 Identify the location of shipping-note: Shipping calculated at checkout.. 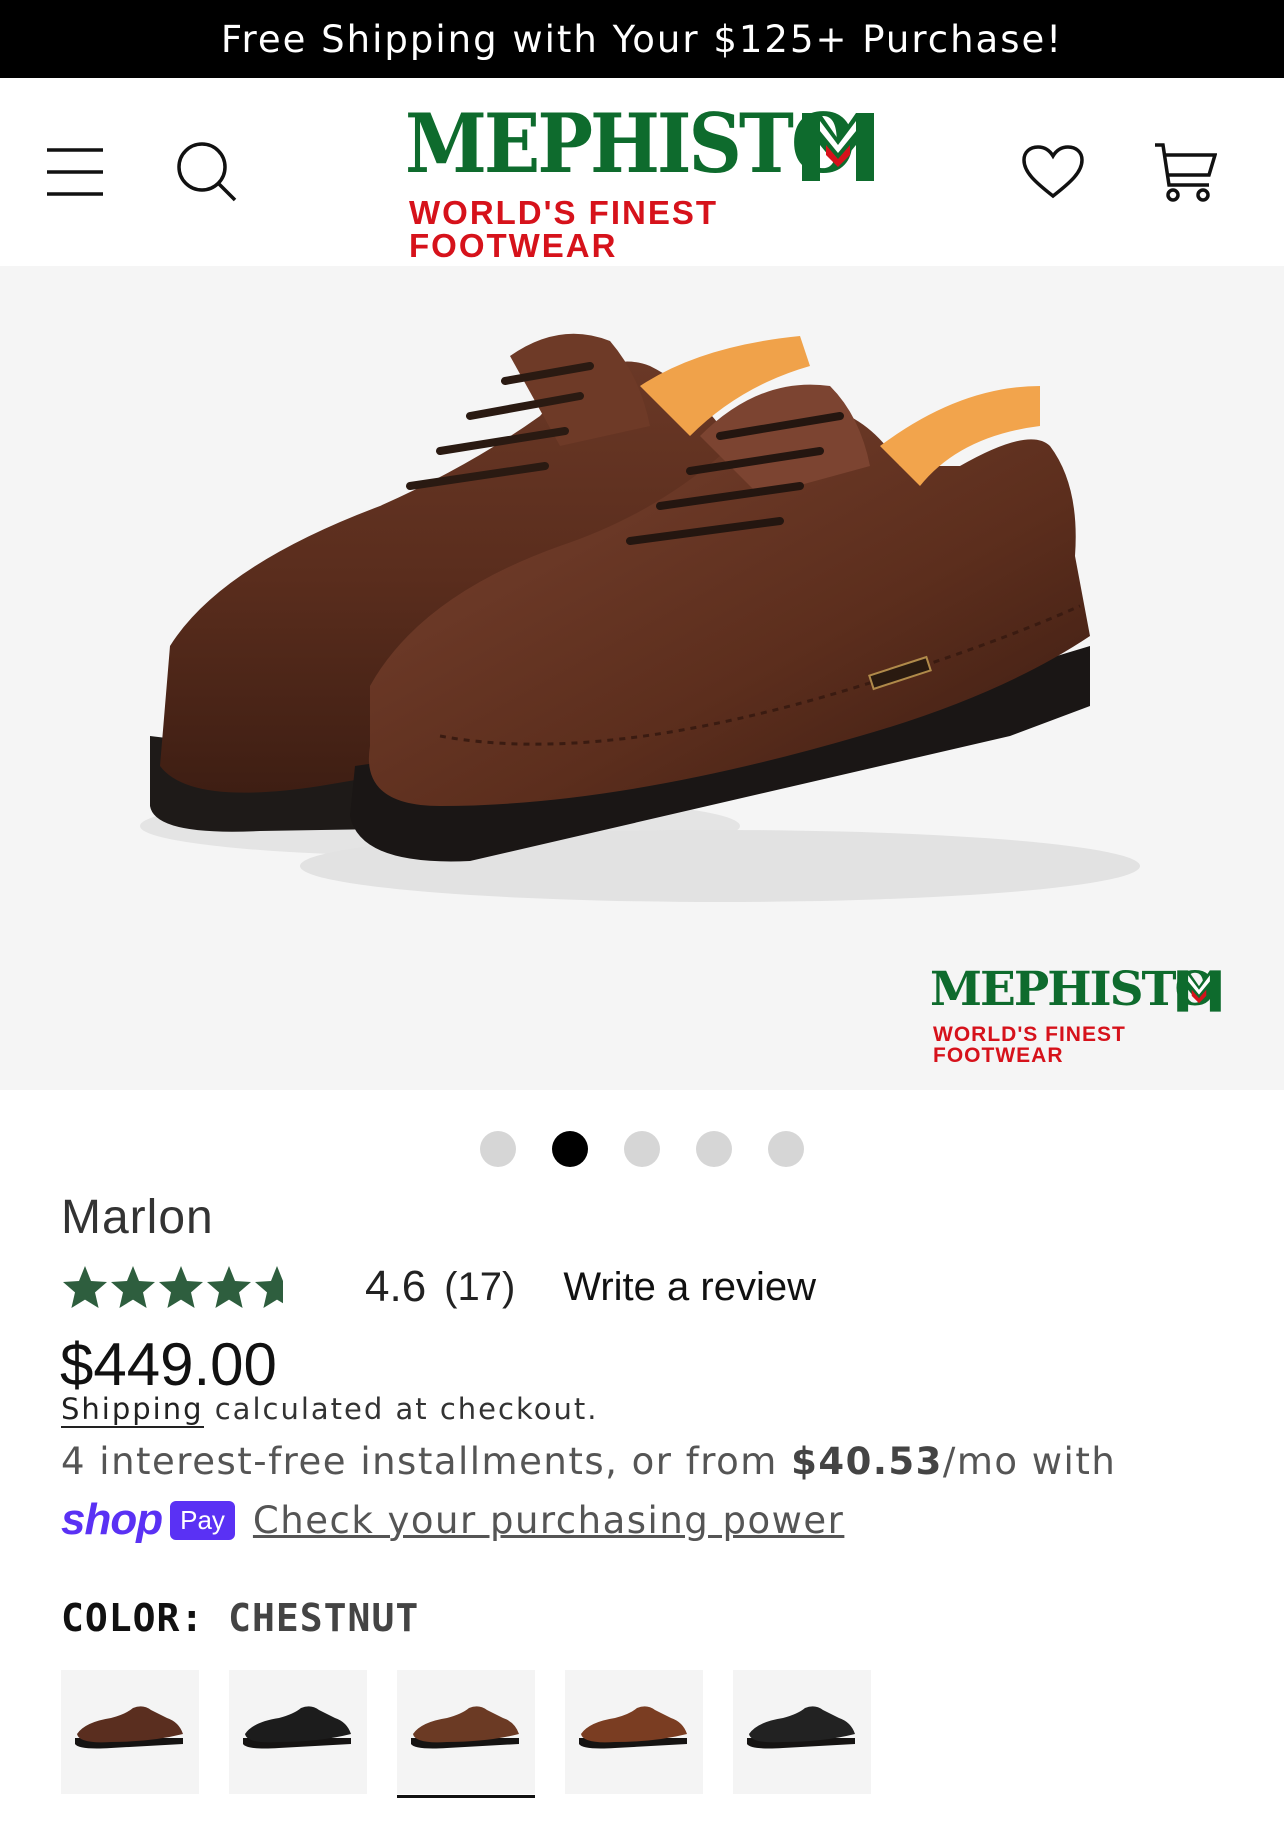
(330, 1410).